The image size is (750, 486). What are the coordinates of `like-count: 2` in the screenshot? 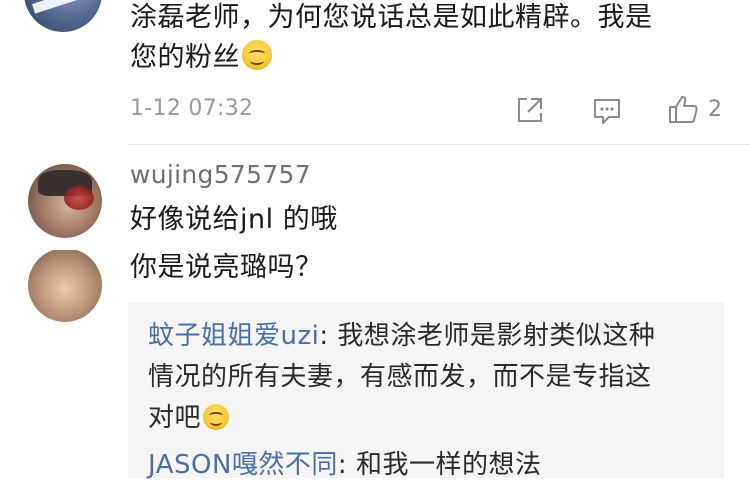 It's located at (715, 109).